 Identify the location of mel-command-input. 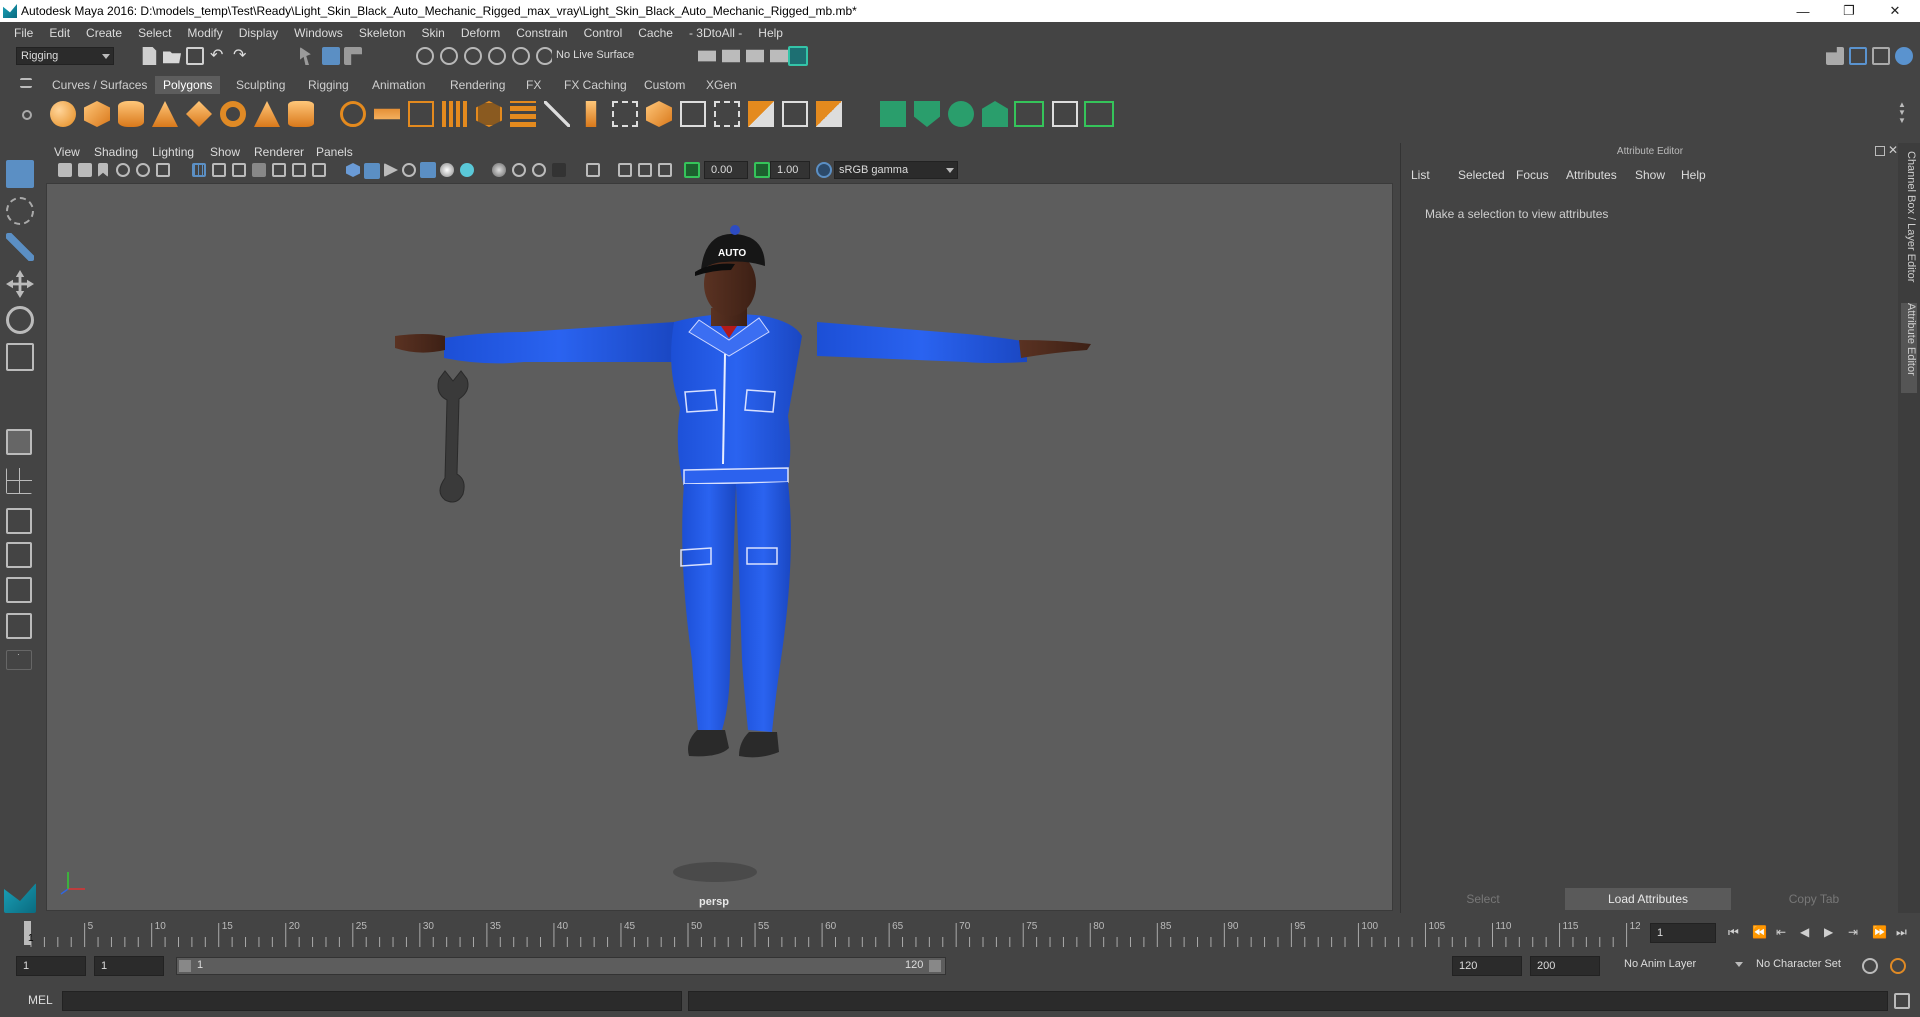
(372, 1001).